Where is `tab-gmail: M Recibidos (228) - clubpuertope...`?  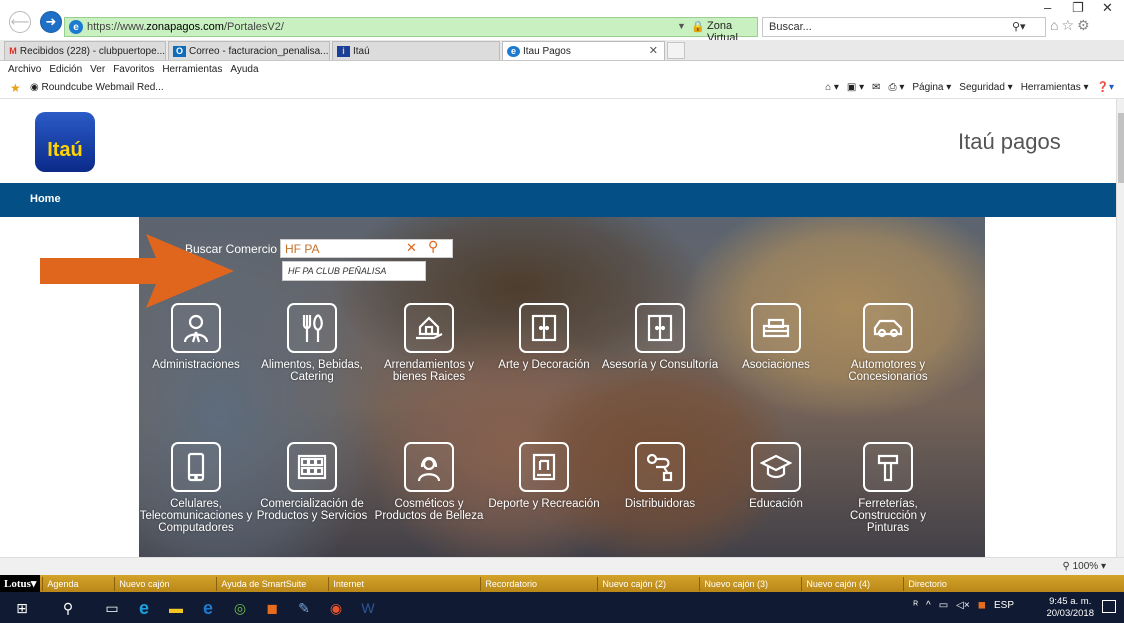
tab-gmail: M Recibidos (228) - clubpuertope... is located at coordinates (85, 50).